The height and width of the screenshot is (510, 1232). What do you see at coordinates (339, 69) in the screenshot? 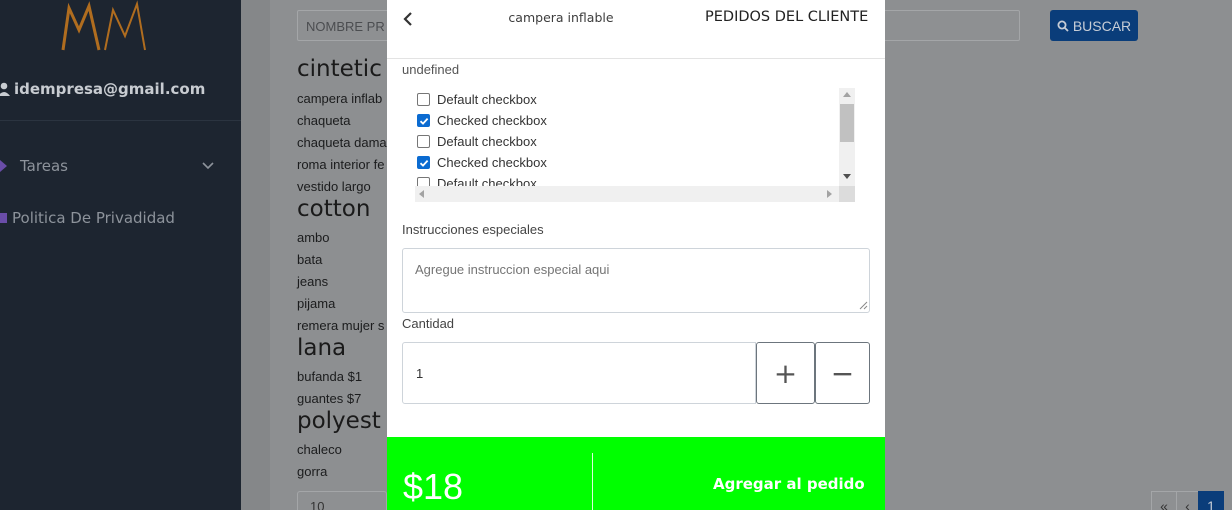
I see `category-title: cintetic` at bounding box center [339, 69].